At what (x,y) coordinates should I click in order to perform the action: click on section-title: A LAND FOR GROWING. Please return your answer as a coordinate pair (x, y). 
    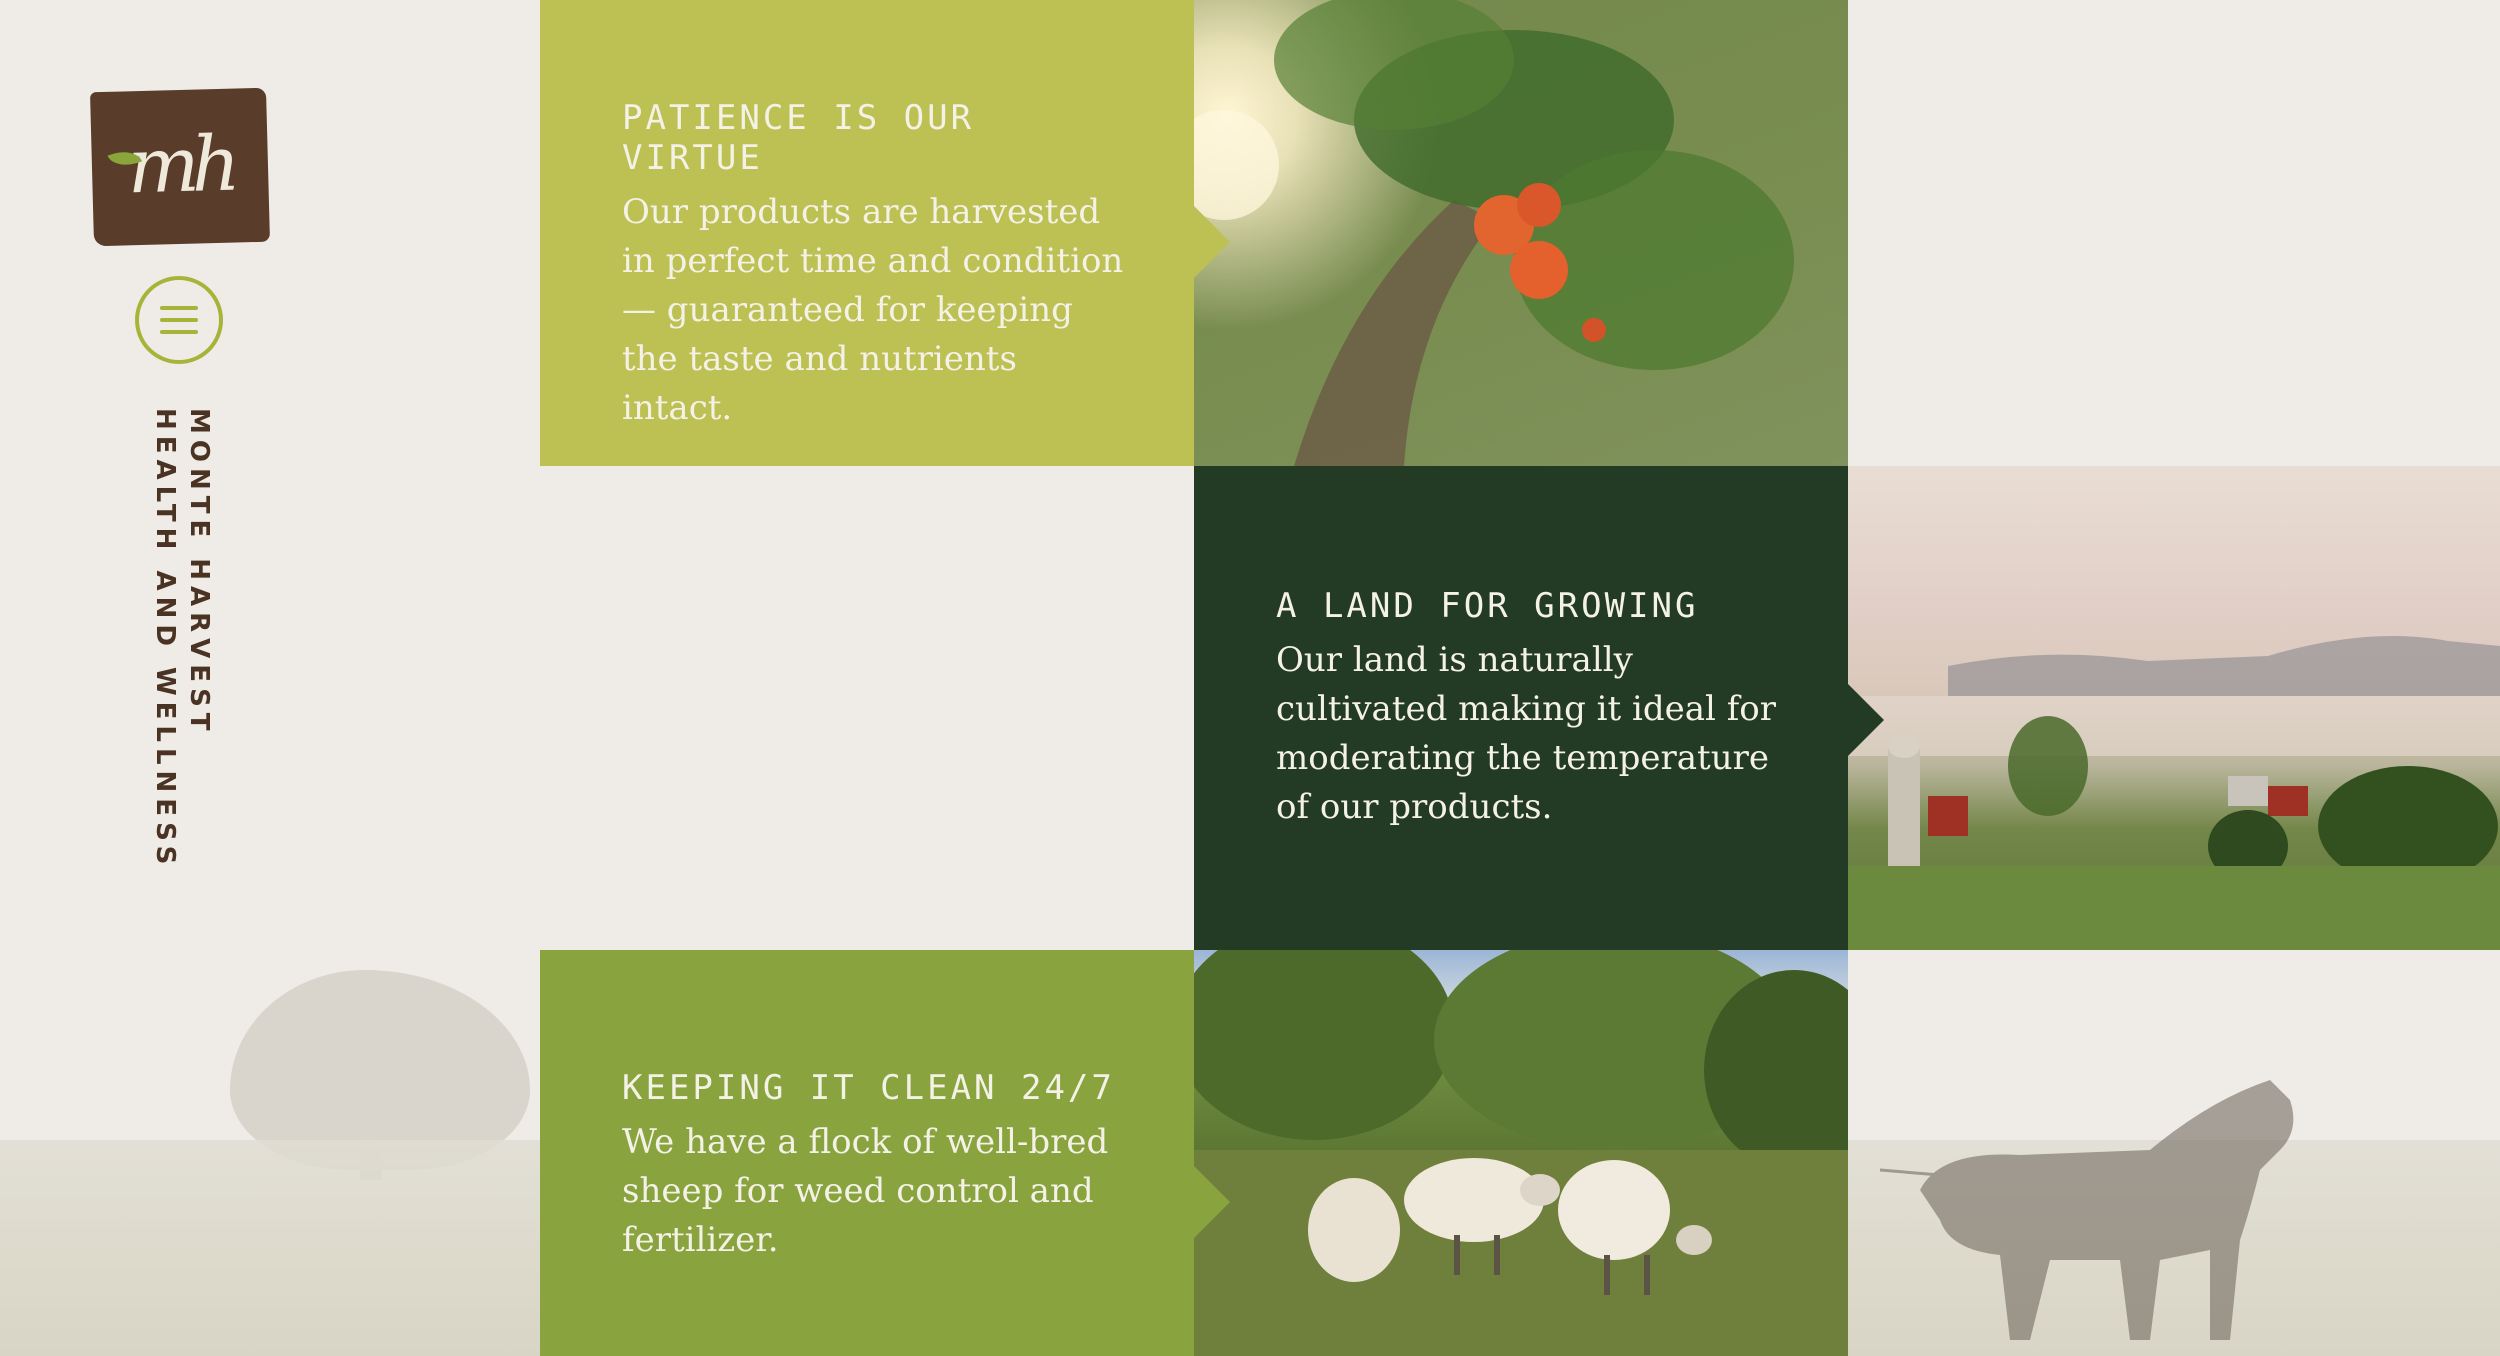
    Looking at the image, I should click on (1487, 606).